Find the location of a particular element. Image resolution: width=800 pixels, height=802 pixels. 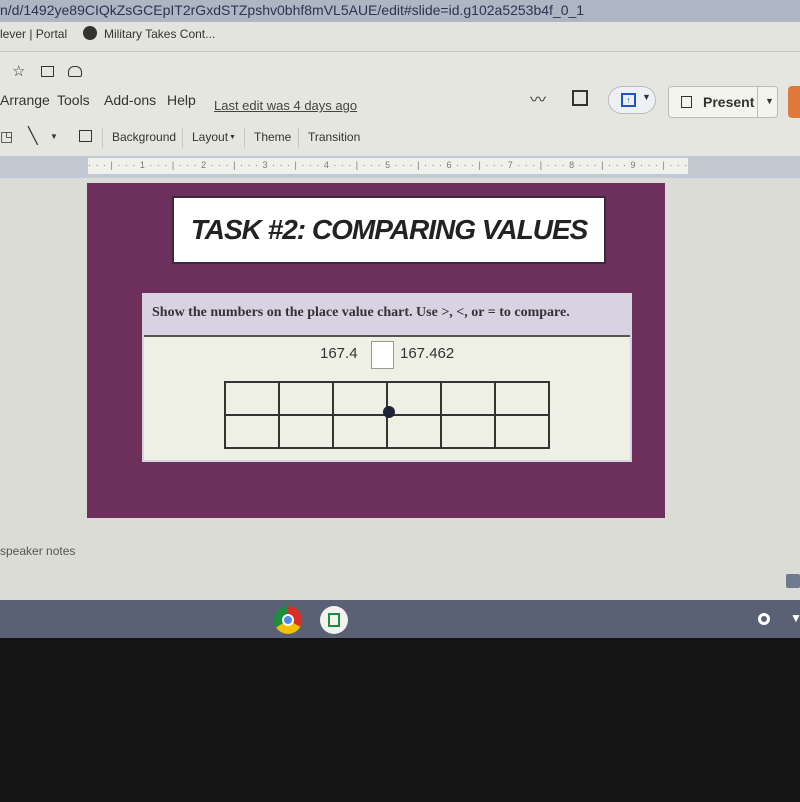

chart-row is located at coordinates (387, 431).